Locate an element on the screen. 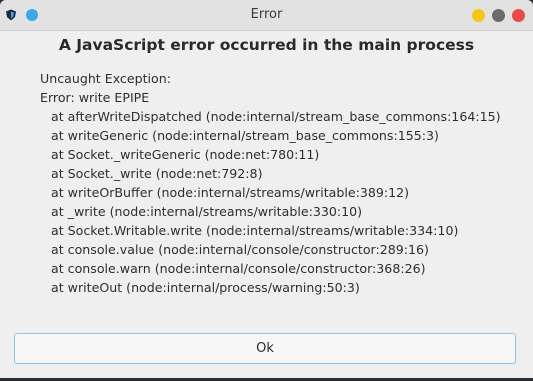  ok-button: Ok is located at coordinates (265, 348).